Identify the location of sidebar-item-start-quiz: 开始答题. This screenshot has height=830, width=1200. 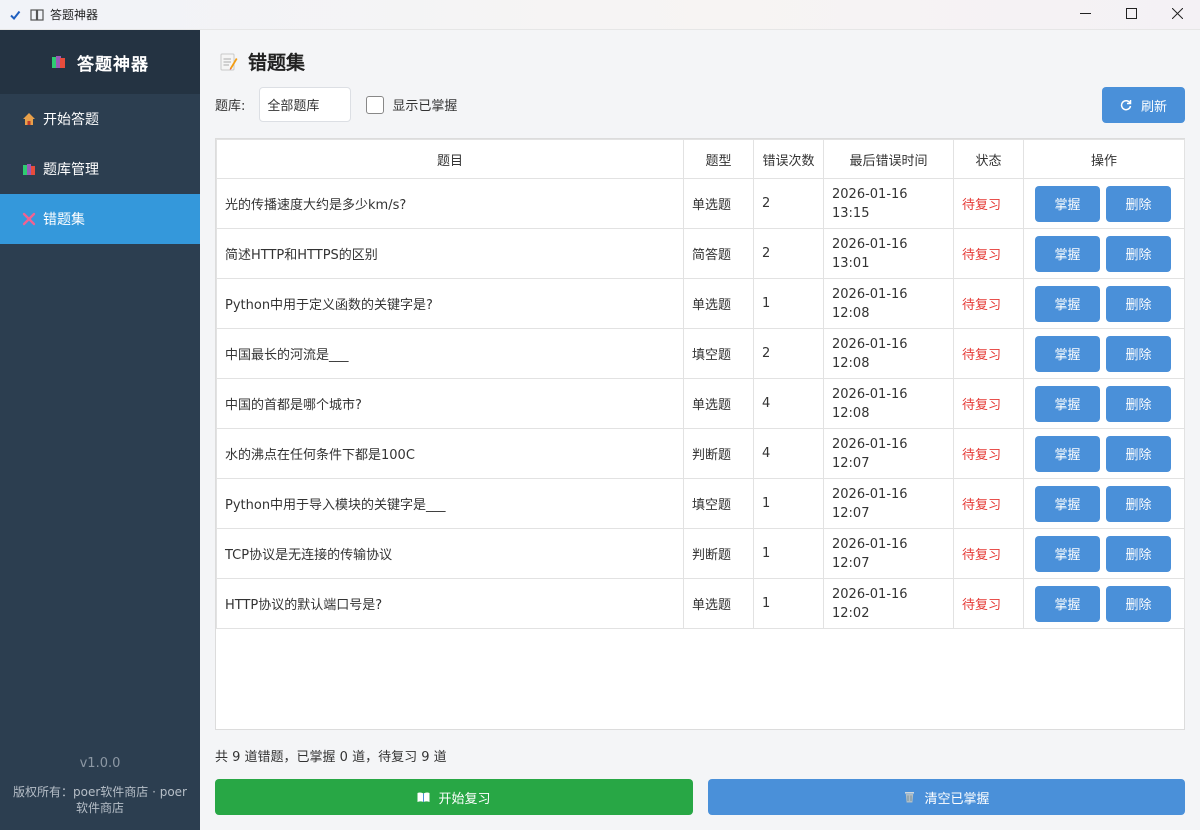
(100, 119).